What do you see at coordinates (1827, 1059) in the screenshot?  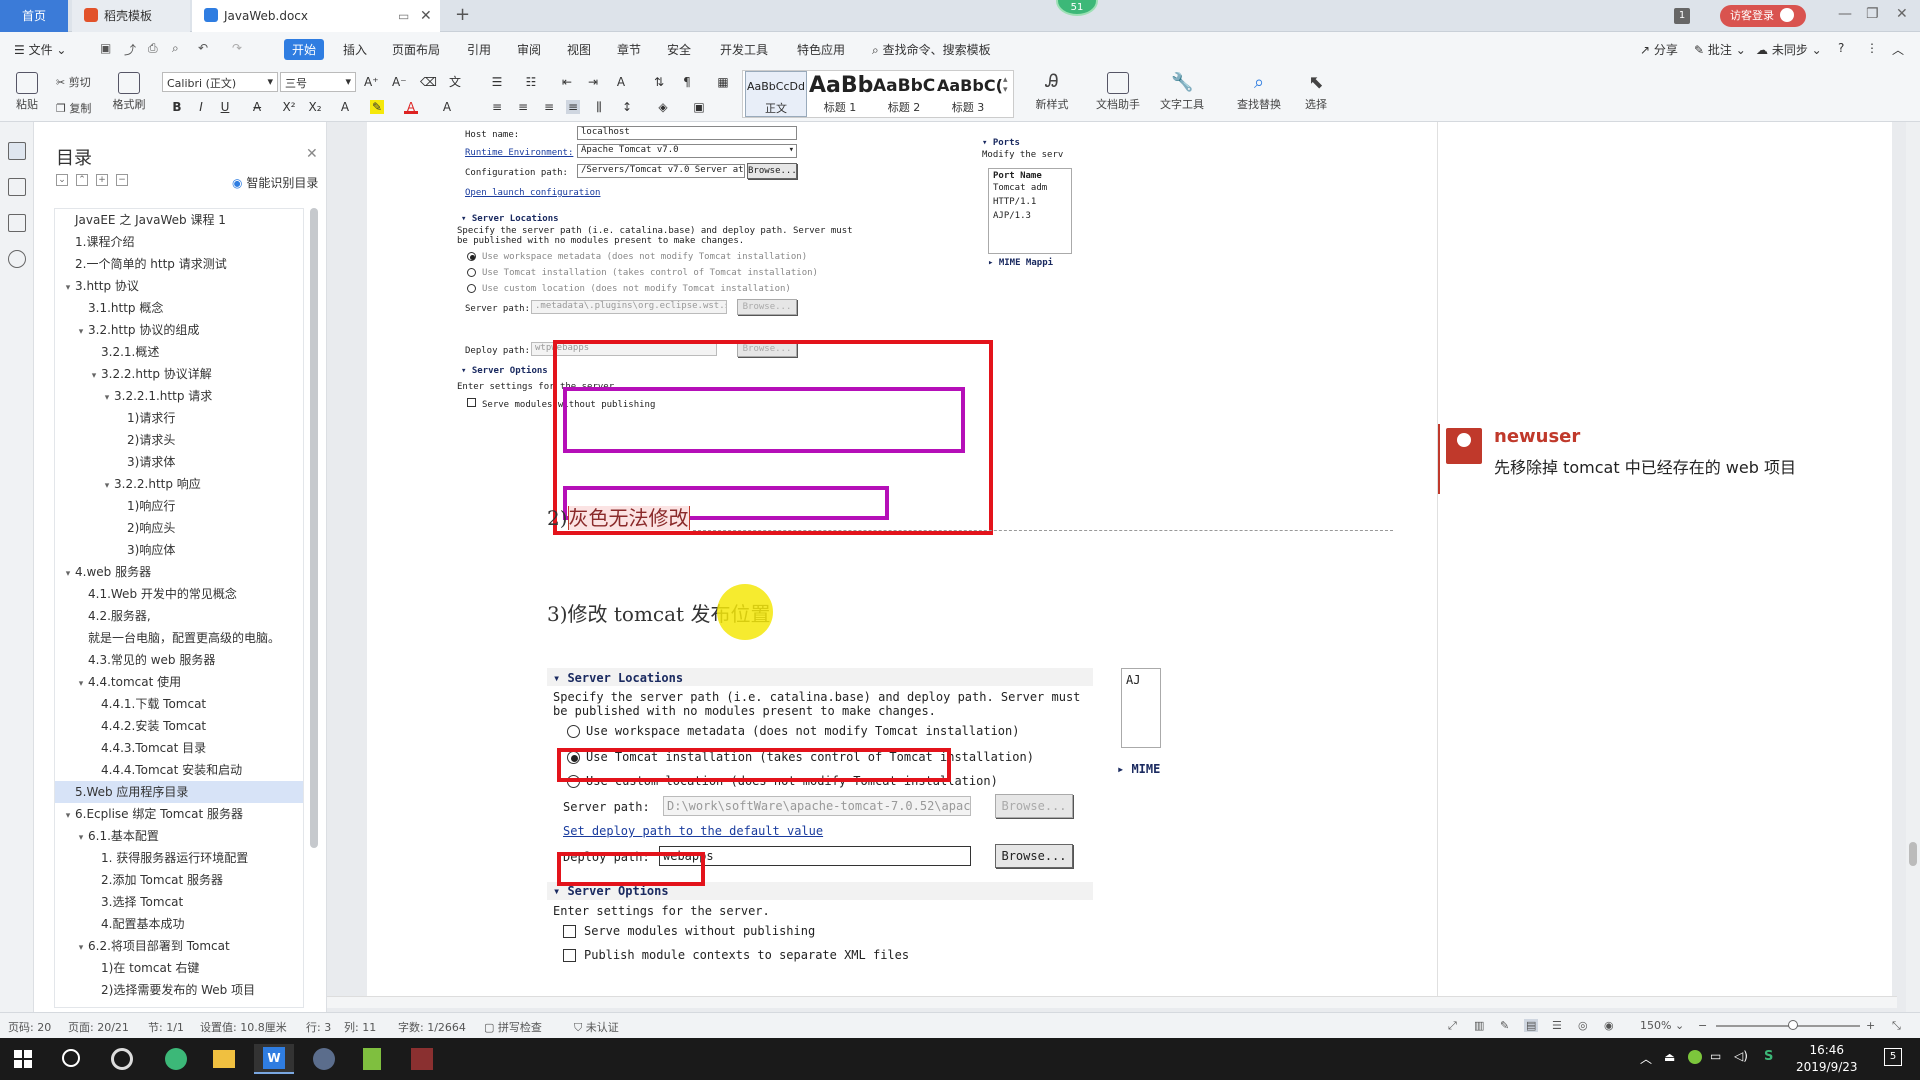 I see `system-clock: 16:46 2019/9/23` at bounding box center [1827, 1059].